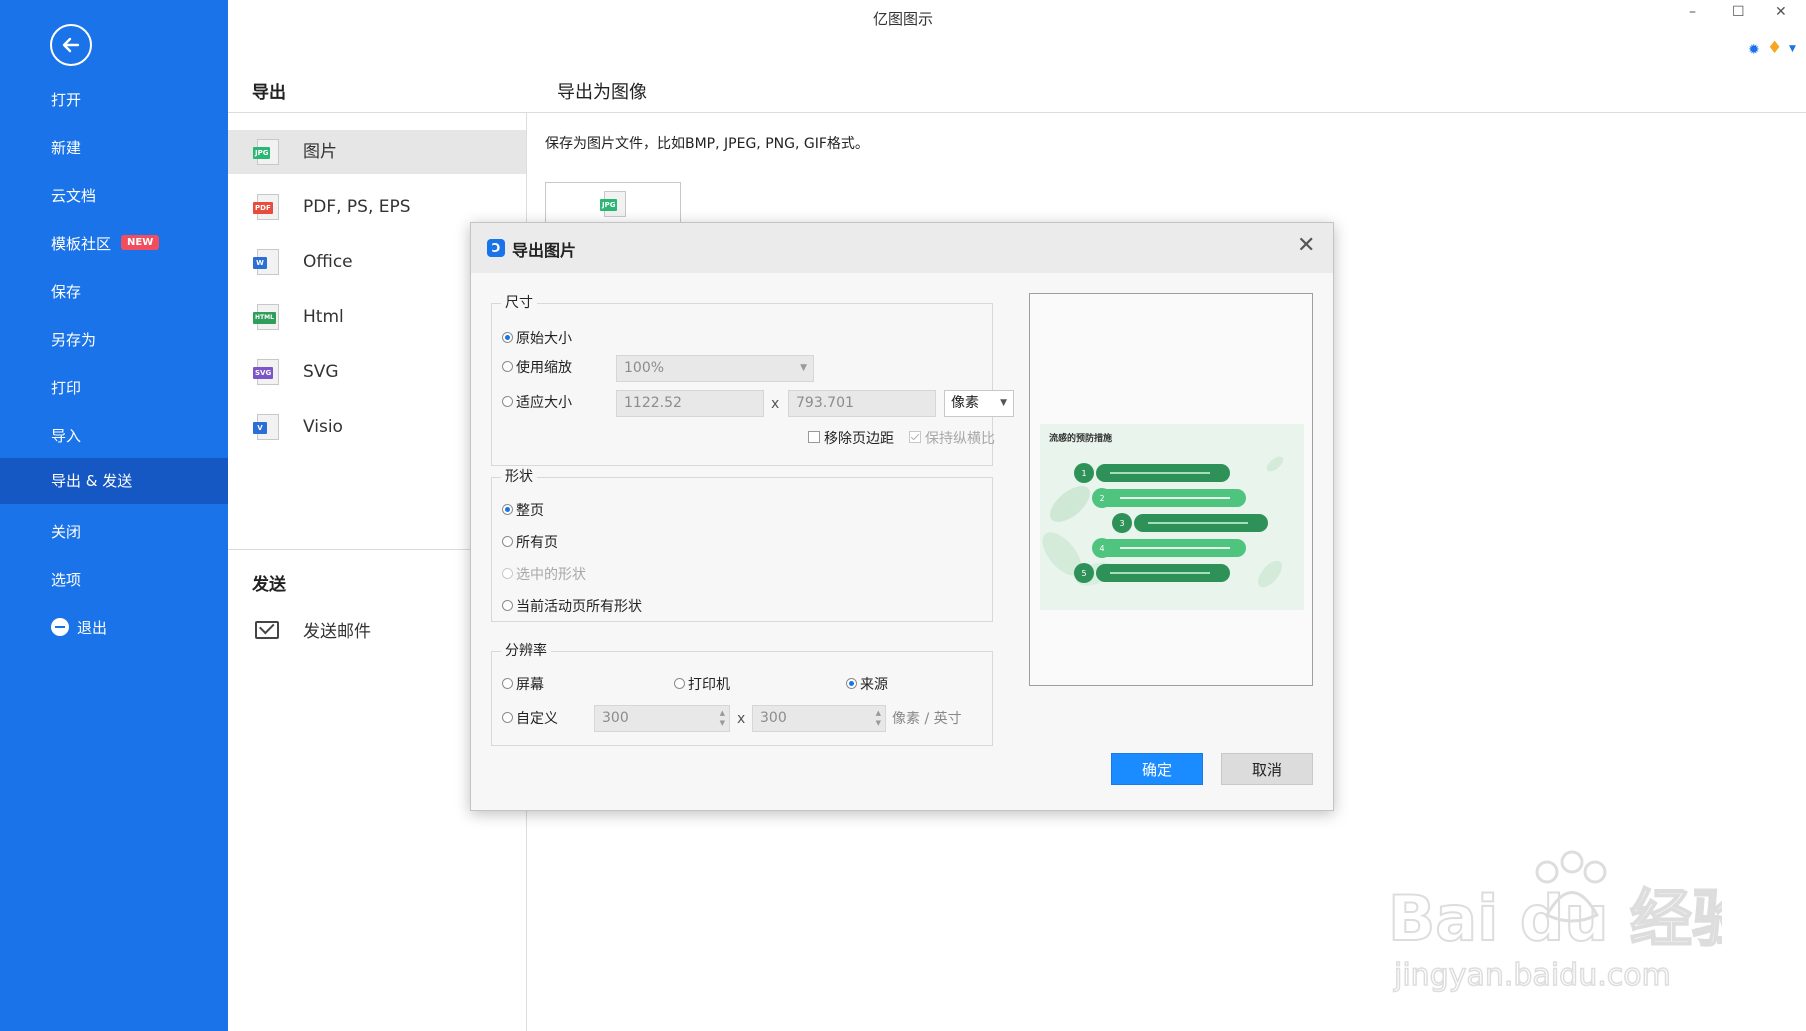 The image size is (1806, 1031). I want to click on svg-text: 3, so click(1121, 523).